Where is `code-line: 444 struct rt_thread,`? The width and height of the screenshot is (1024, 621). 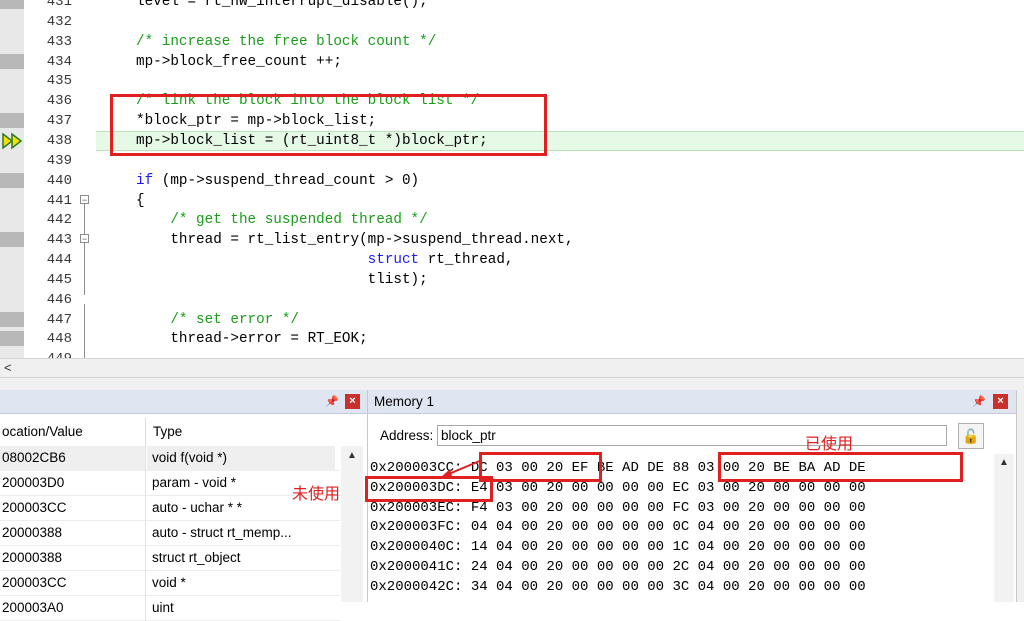
code-line: 444 struct rt_thread, is located at coordinates (512, 260).